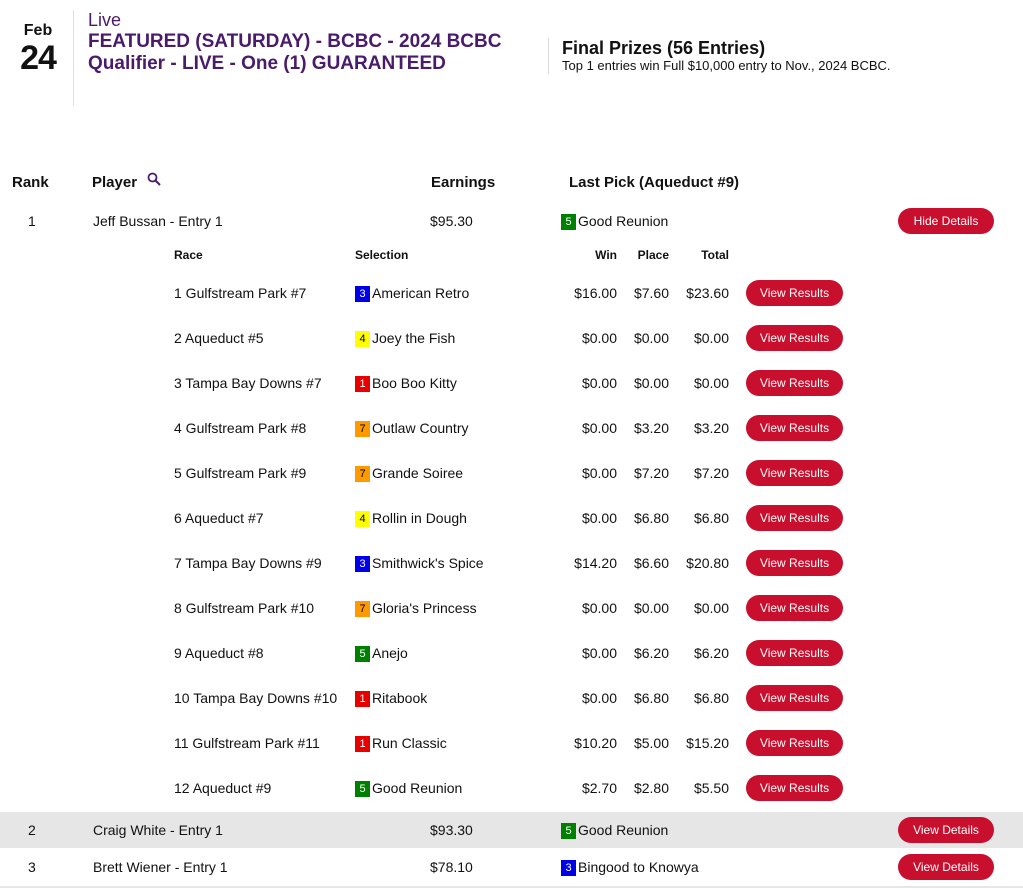  Describe the element at coordinates (414, 338) in the screenshot. I see `horse-name: Joey the Fish` at that location.